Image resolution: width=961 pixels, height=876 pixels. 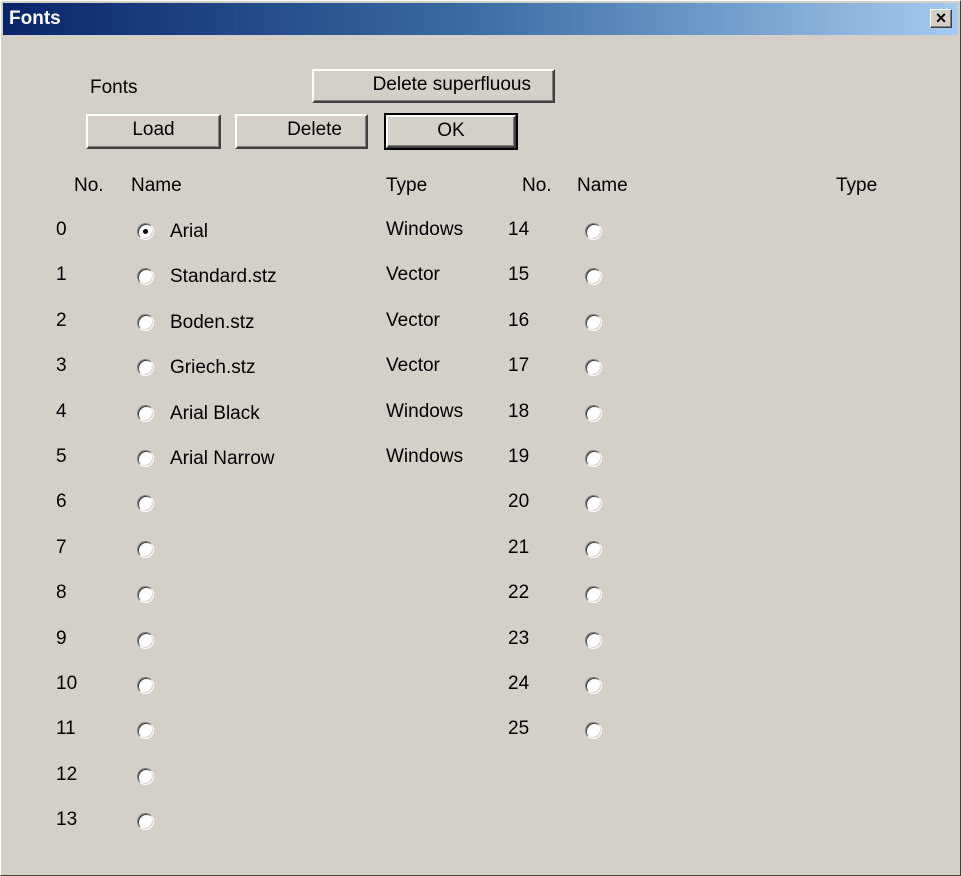 I want to click on font-number: 8, so click(x=61, y=593).